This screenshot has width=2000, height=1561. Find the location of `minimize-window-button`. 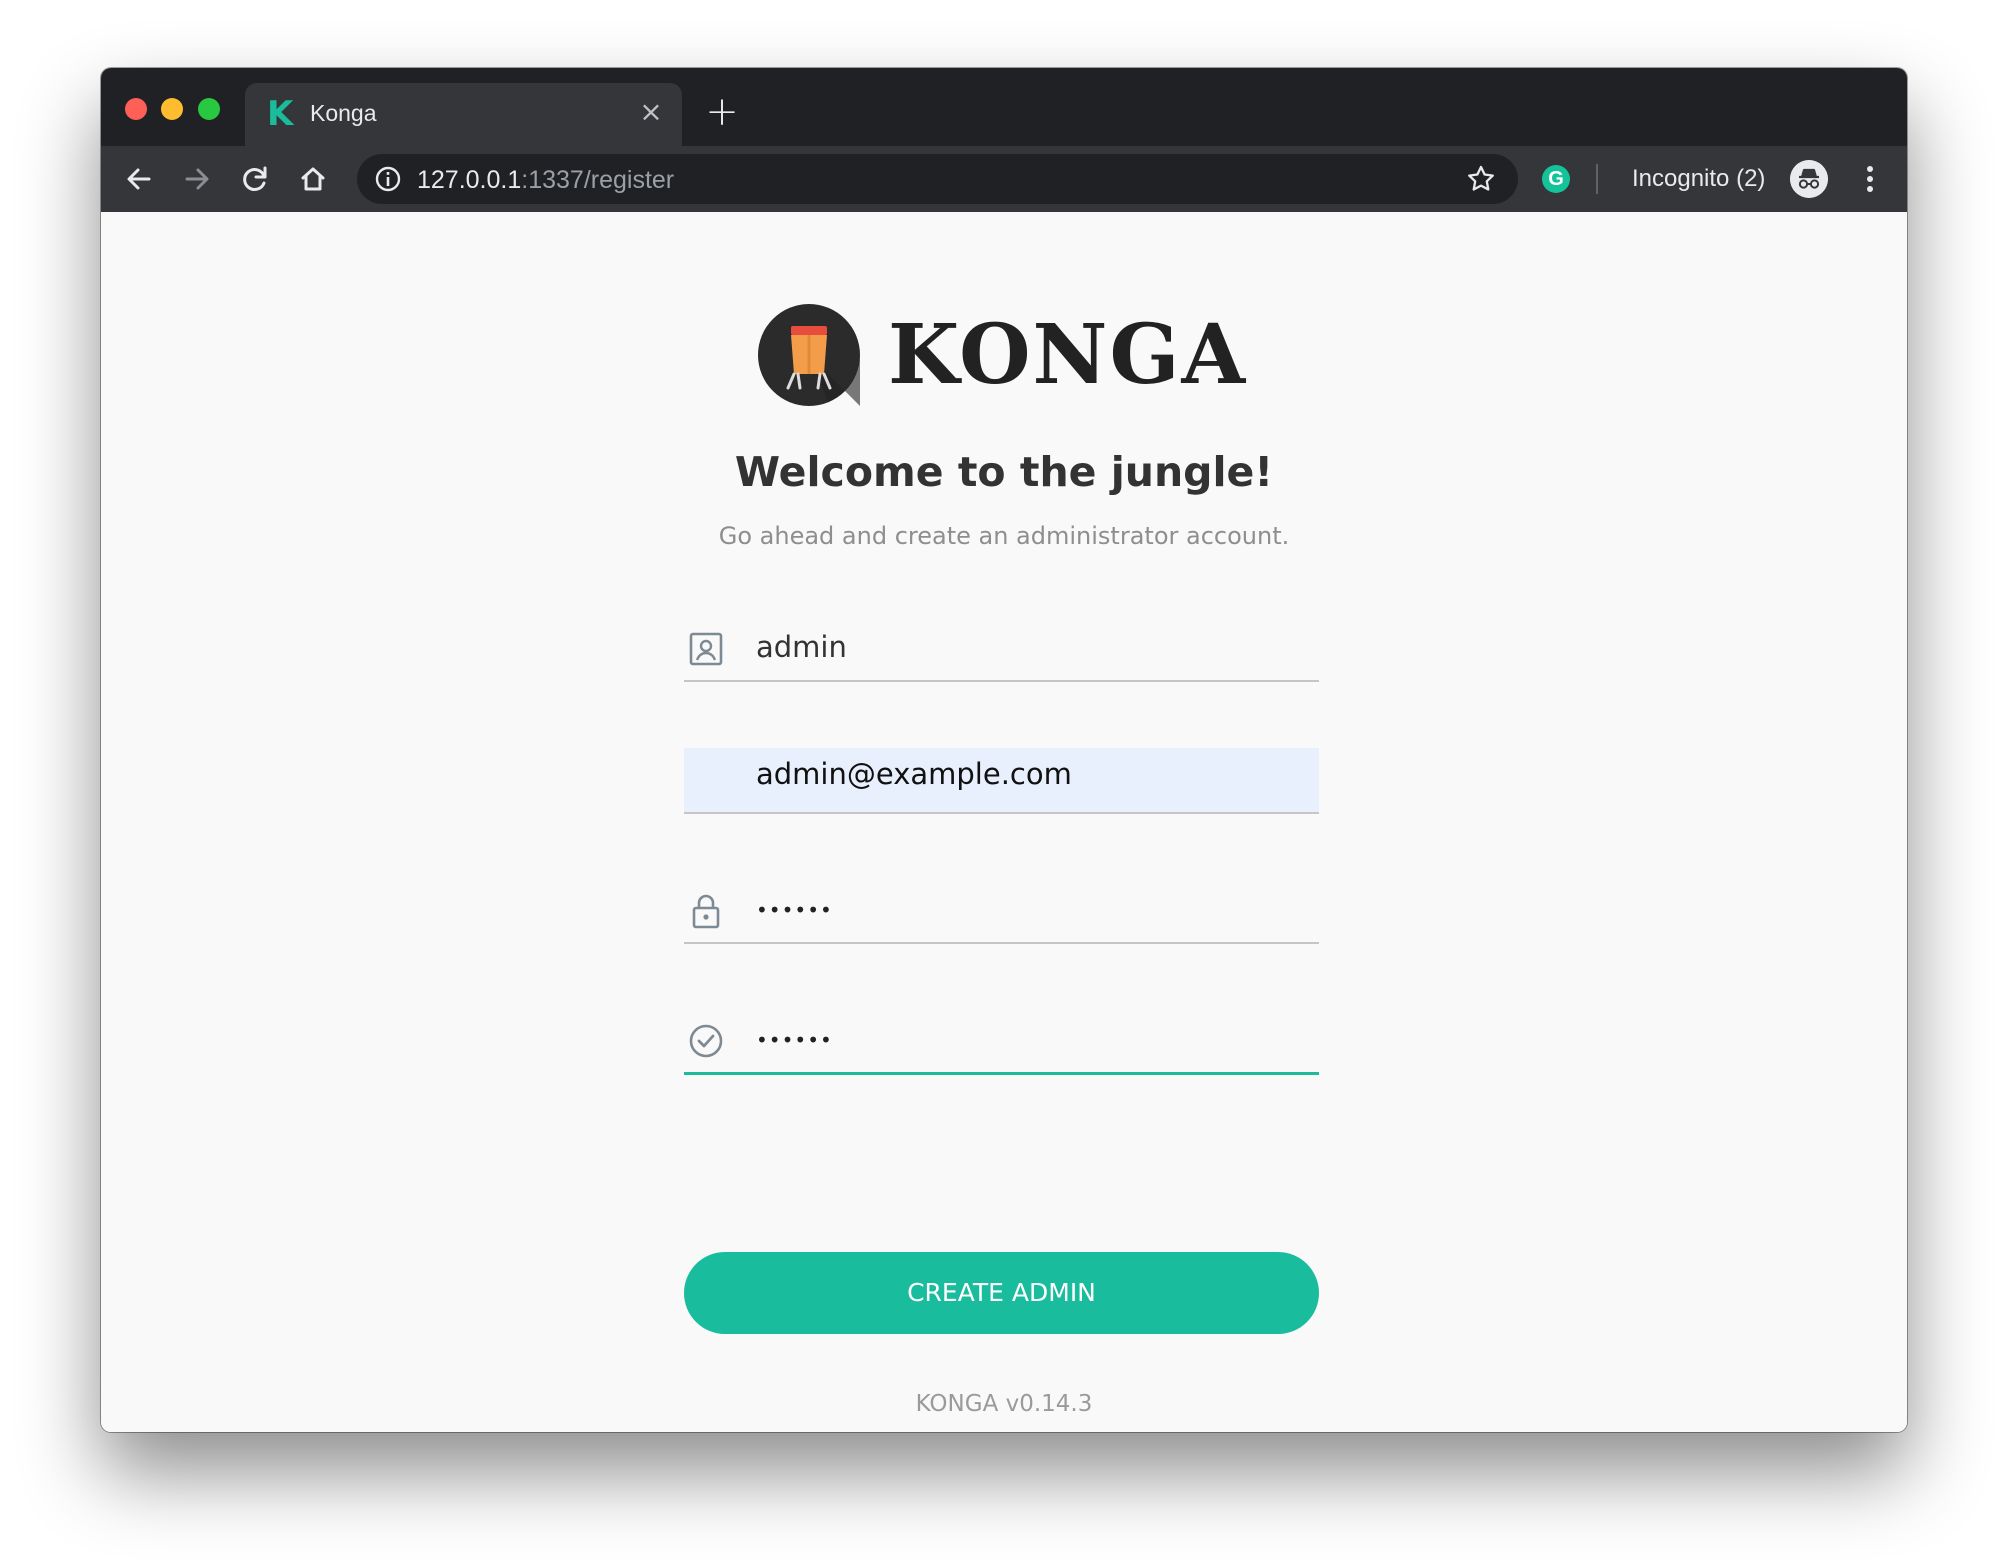

minimize-window-button is located at coordinates (172, 109).